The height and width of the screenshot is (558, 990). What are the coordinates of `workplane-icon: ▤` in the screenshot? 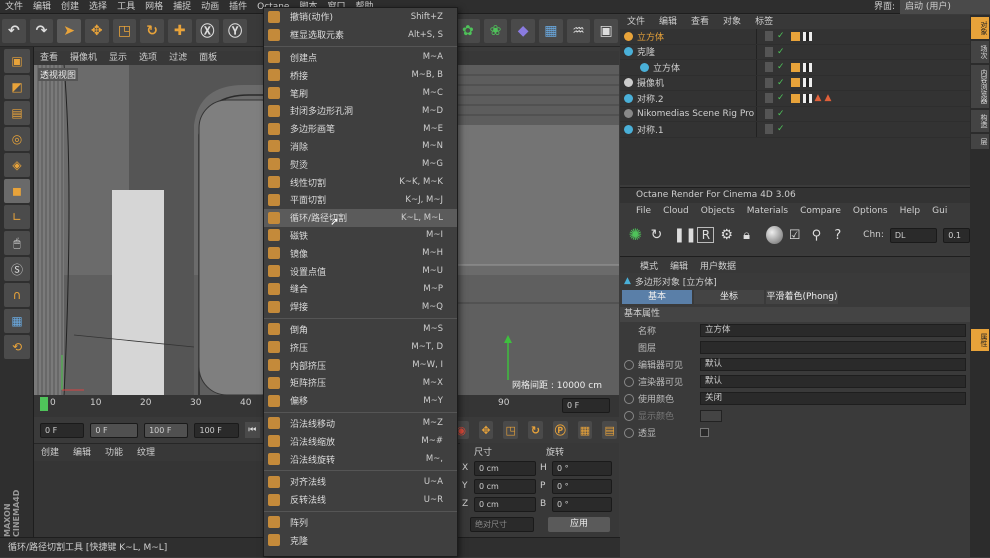 It's located at (17, 113).